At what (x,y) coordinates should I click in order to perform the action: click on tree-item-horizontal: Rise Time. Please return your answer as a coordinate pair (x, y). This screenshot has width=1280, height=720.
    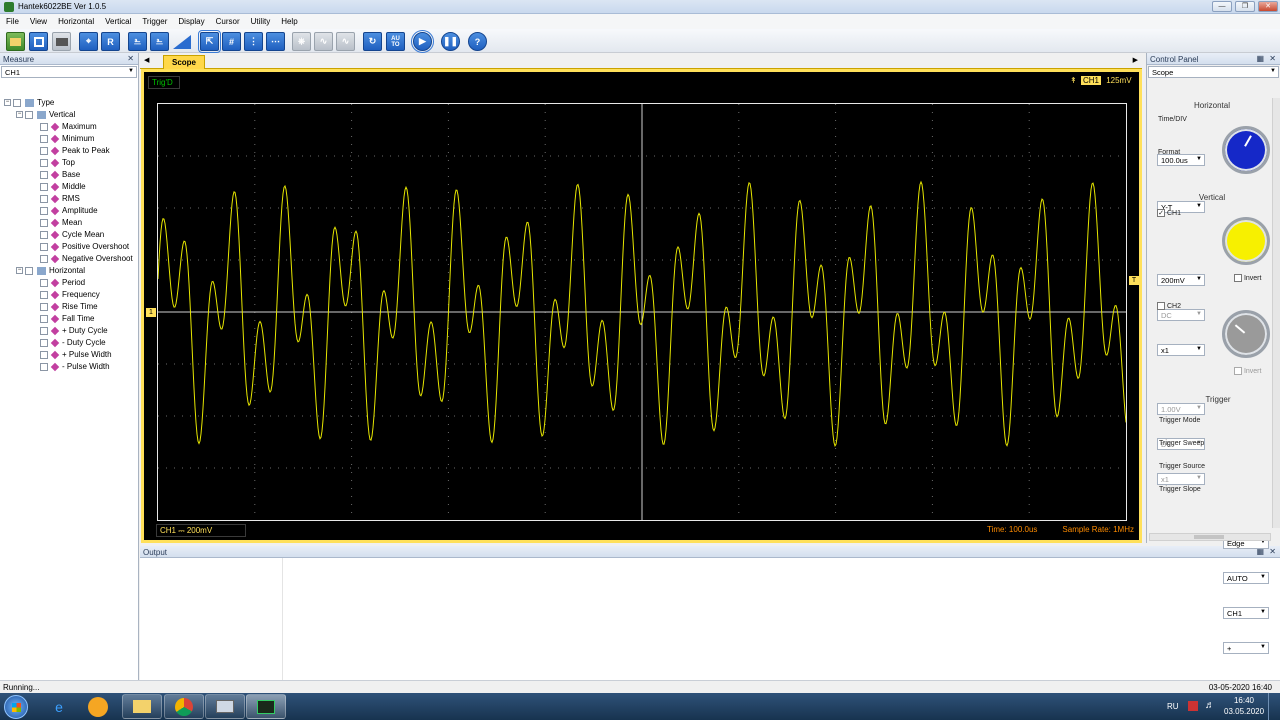
    Looking at the image, I should click on (69, 308).